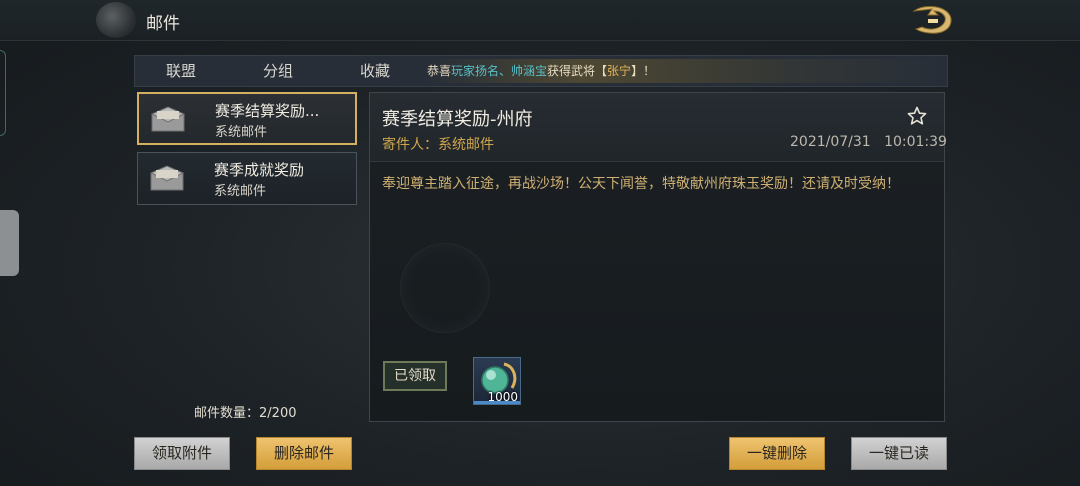  I want to click on broadcast-middle: 获得武将【, so click(577, 71).